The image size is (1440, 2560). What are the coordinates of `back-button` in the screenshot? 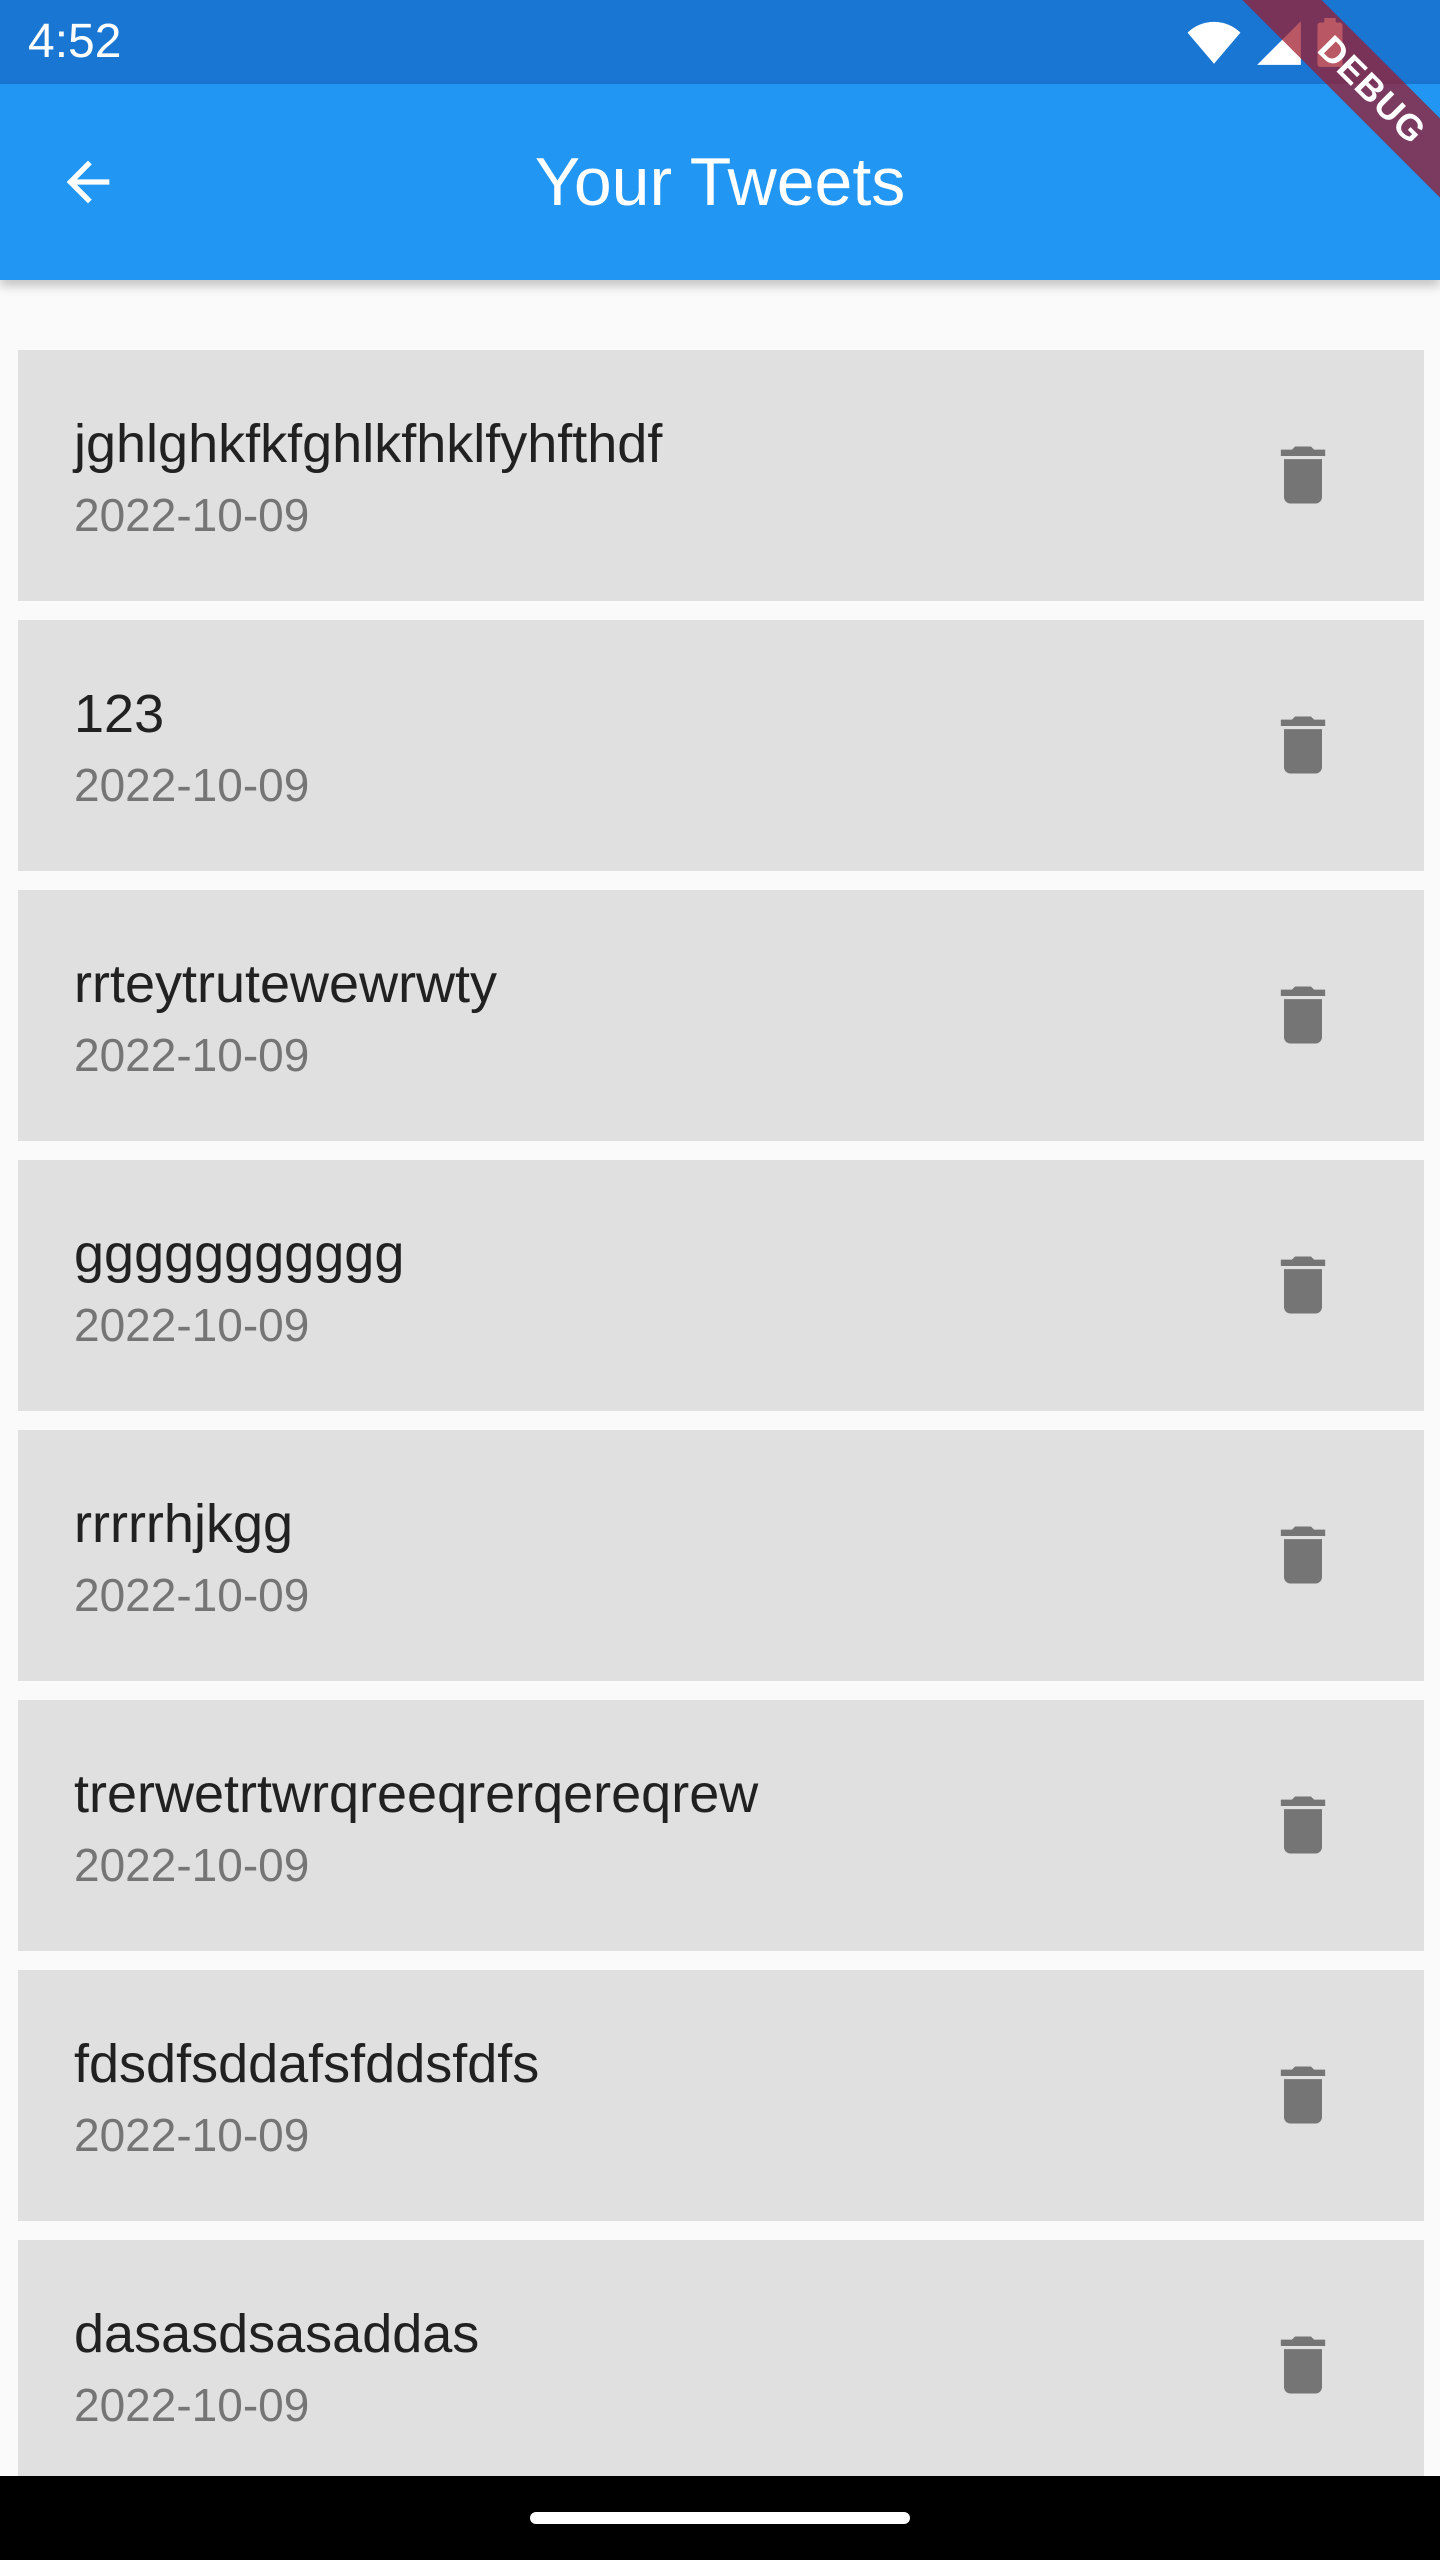 It's located at (88, 182).